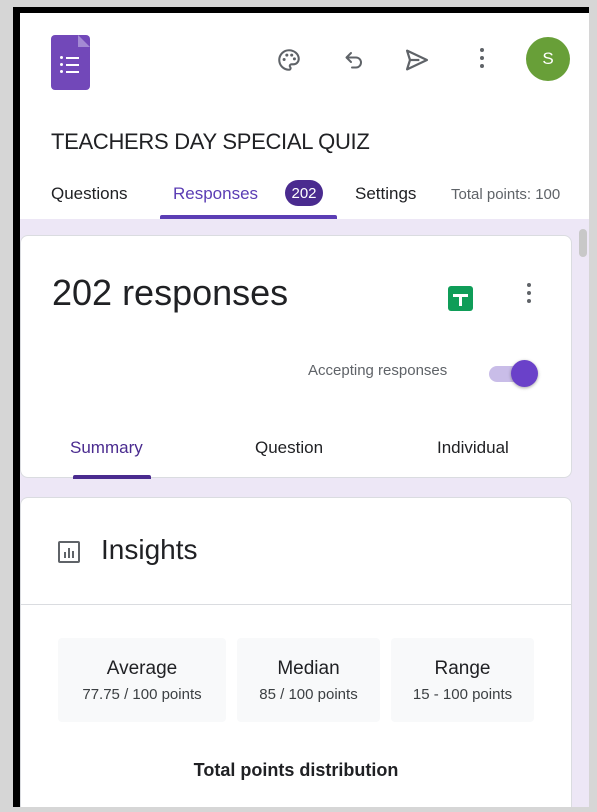 This screenshot has height=812, width=597. Describe the element at coordinates (69, 552) in the screenshot. I see `insights-chart-icon` at that location.